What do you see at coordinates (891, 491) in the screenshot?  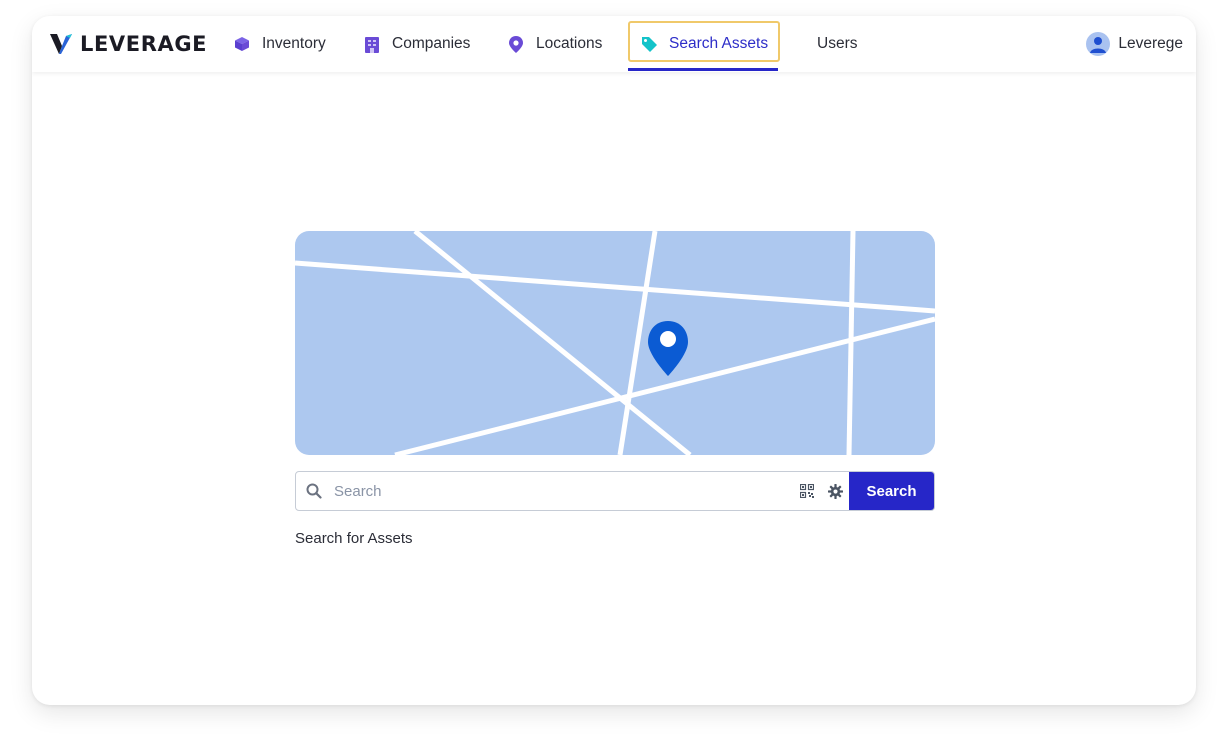 I see `search-button: Search` at bounding box center [891, 491].